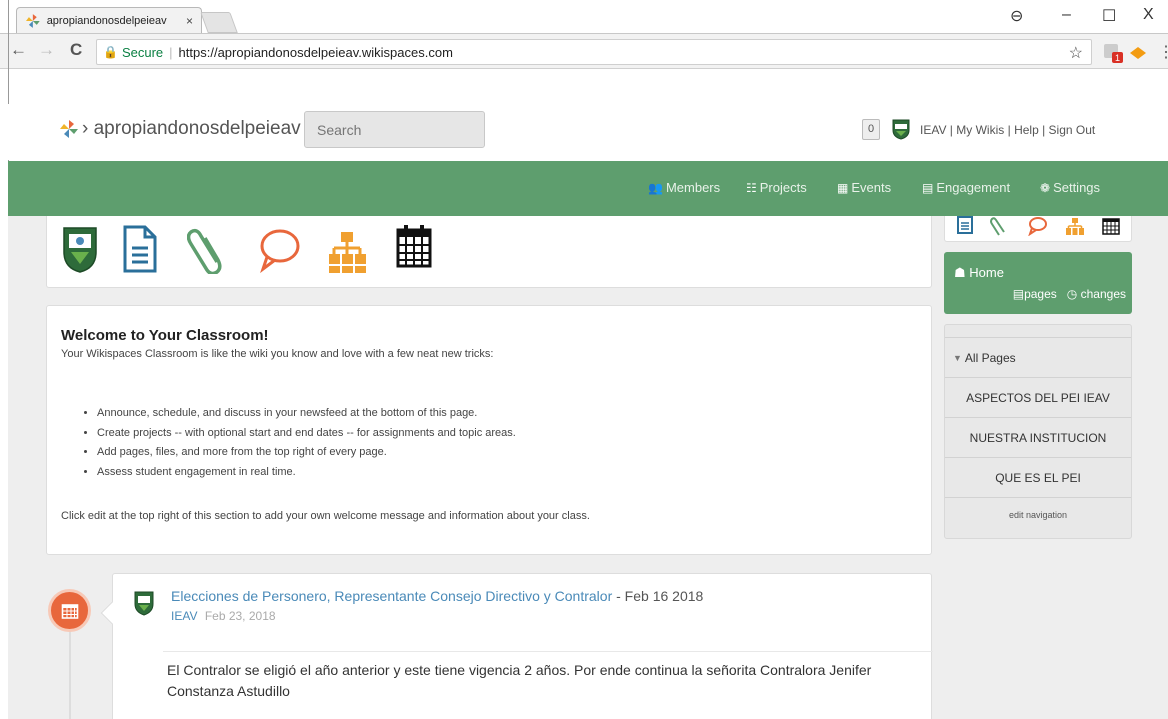 The image size is (1168, 719). What do you see at coordinates (46, 50) in the screenshot?
I see `forward-button: →` at bounding box center [46, 50].